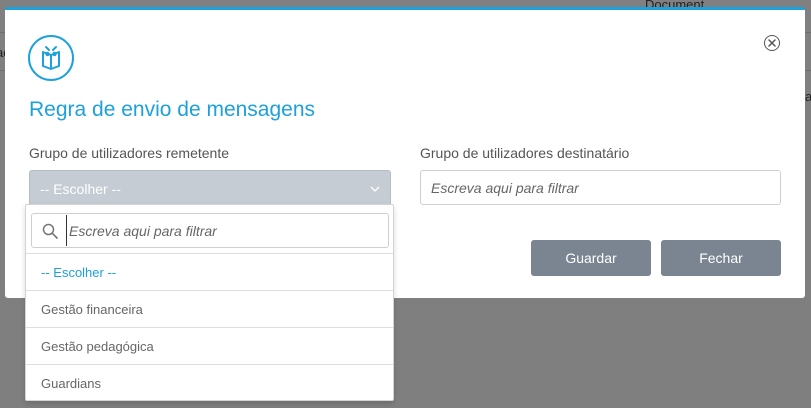 The height and width of the screenshot is (408, 811). What do you see at coordinates (210, 189) in the screenshot?
I see `sender-group-select: -- Escolher --` at bounding box center [210, 189].